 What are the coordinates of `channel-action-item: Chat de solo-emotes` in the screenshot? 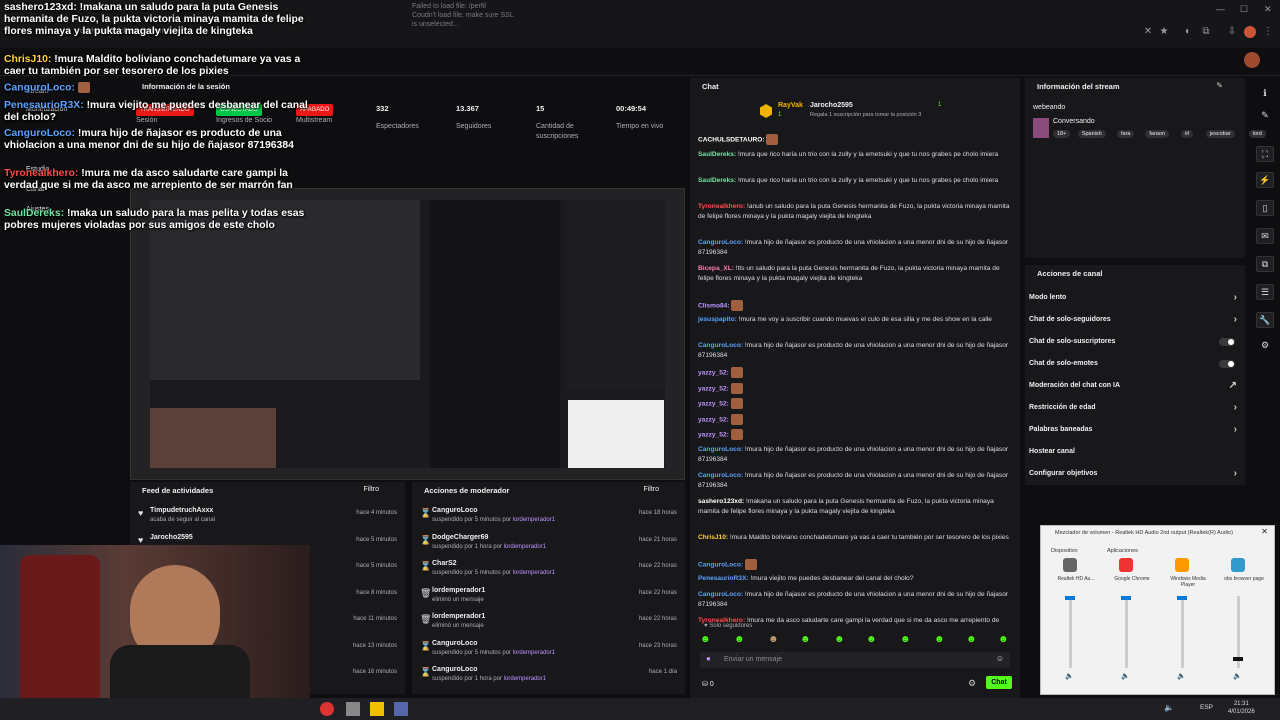 It's located at (1135, 364).